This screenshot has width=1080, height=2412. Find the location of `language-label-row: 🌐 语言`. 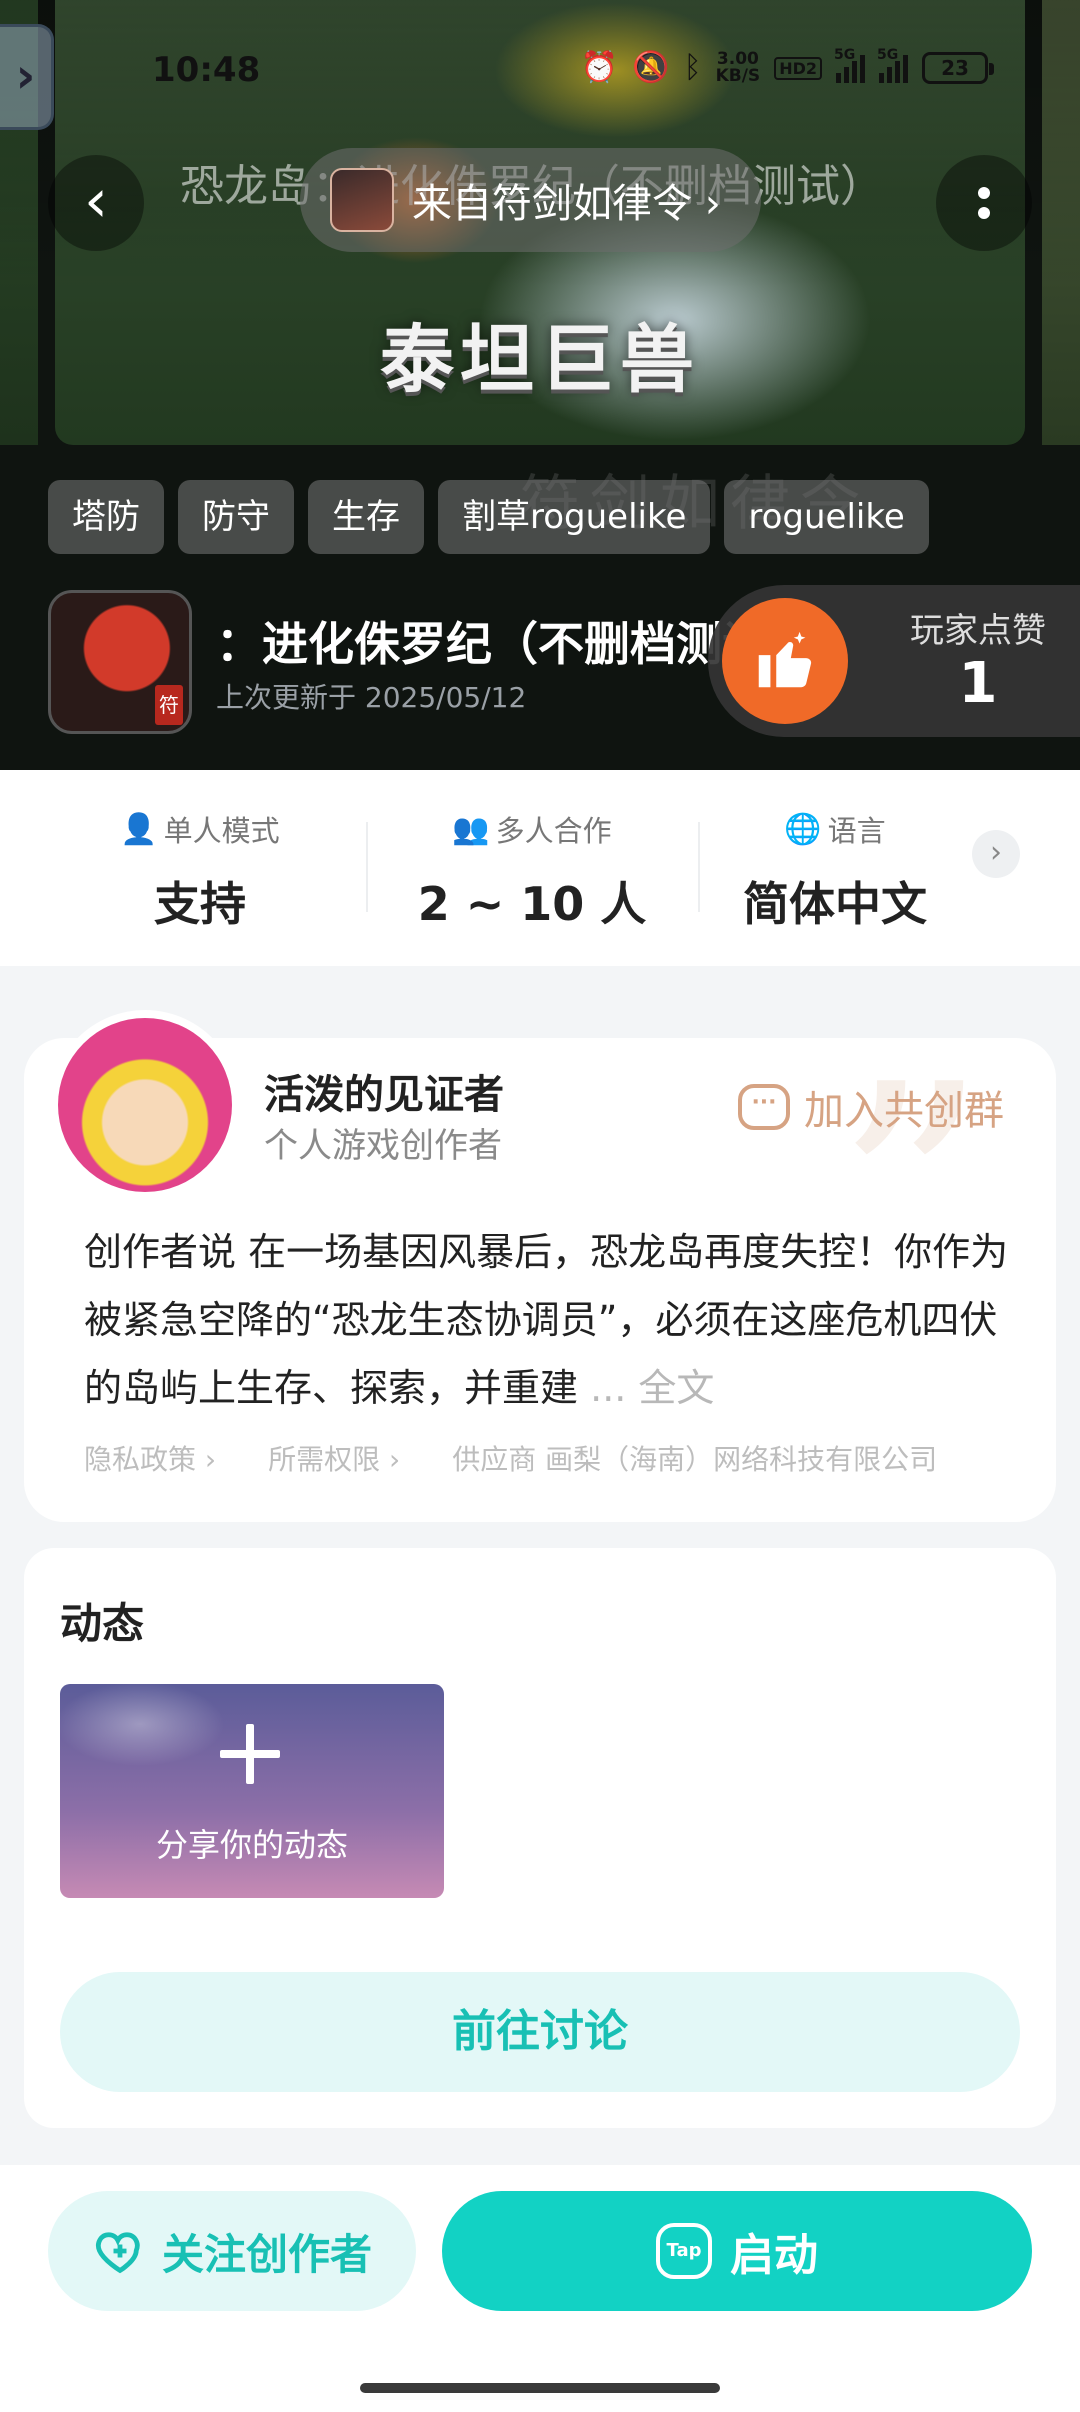

language-label-row: 🌐 语言 is located at coordinates (835, 829).